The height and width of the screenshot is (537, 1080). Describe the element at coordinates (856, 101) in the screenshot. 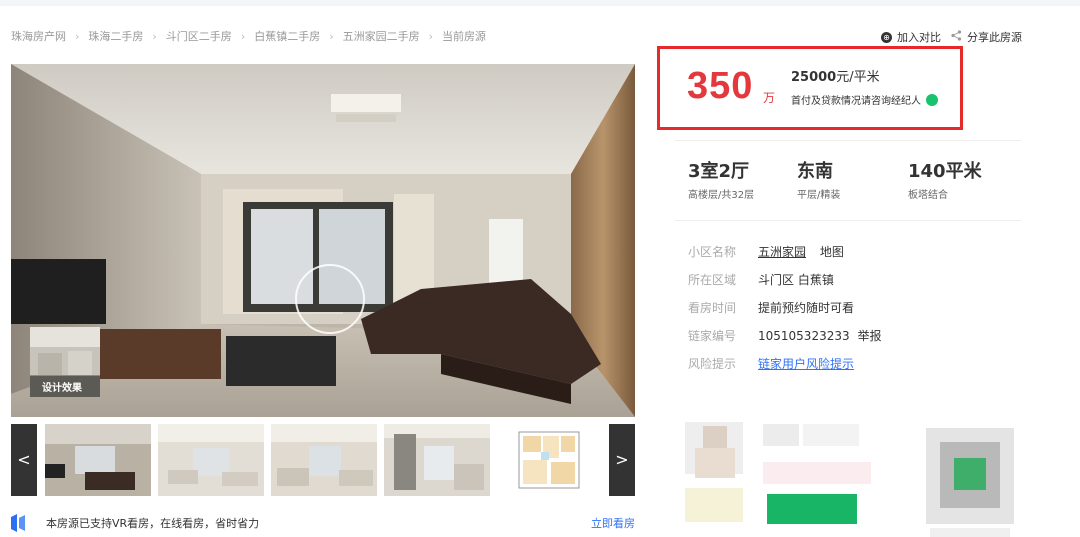

I see `price-note-text: 首付及贷款情况请咨询经纪人` at that location.